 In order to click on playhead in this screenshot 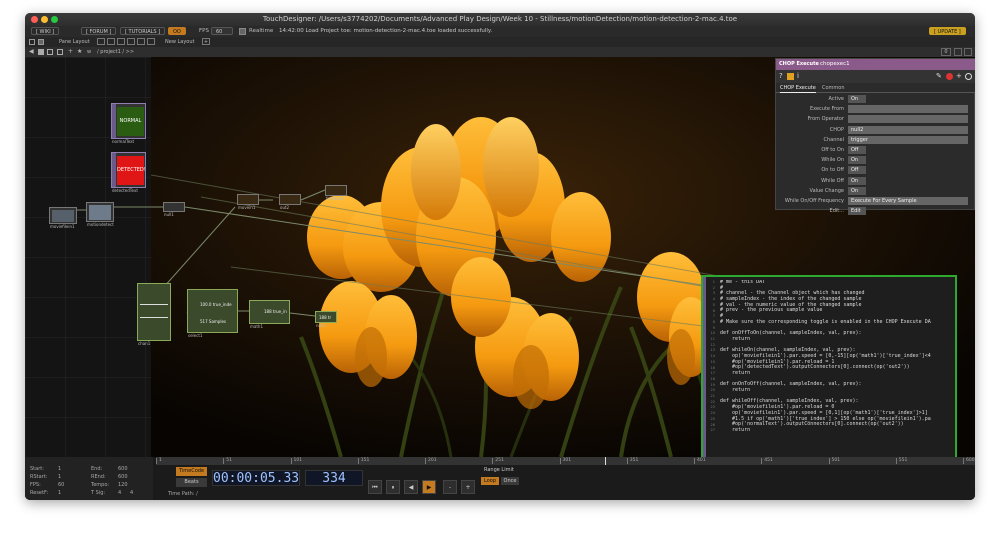, I will do `click(605, 461)`.